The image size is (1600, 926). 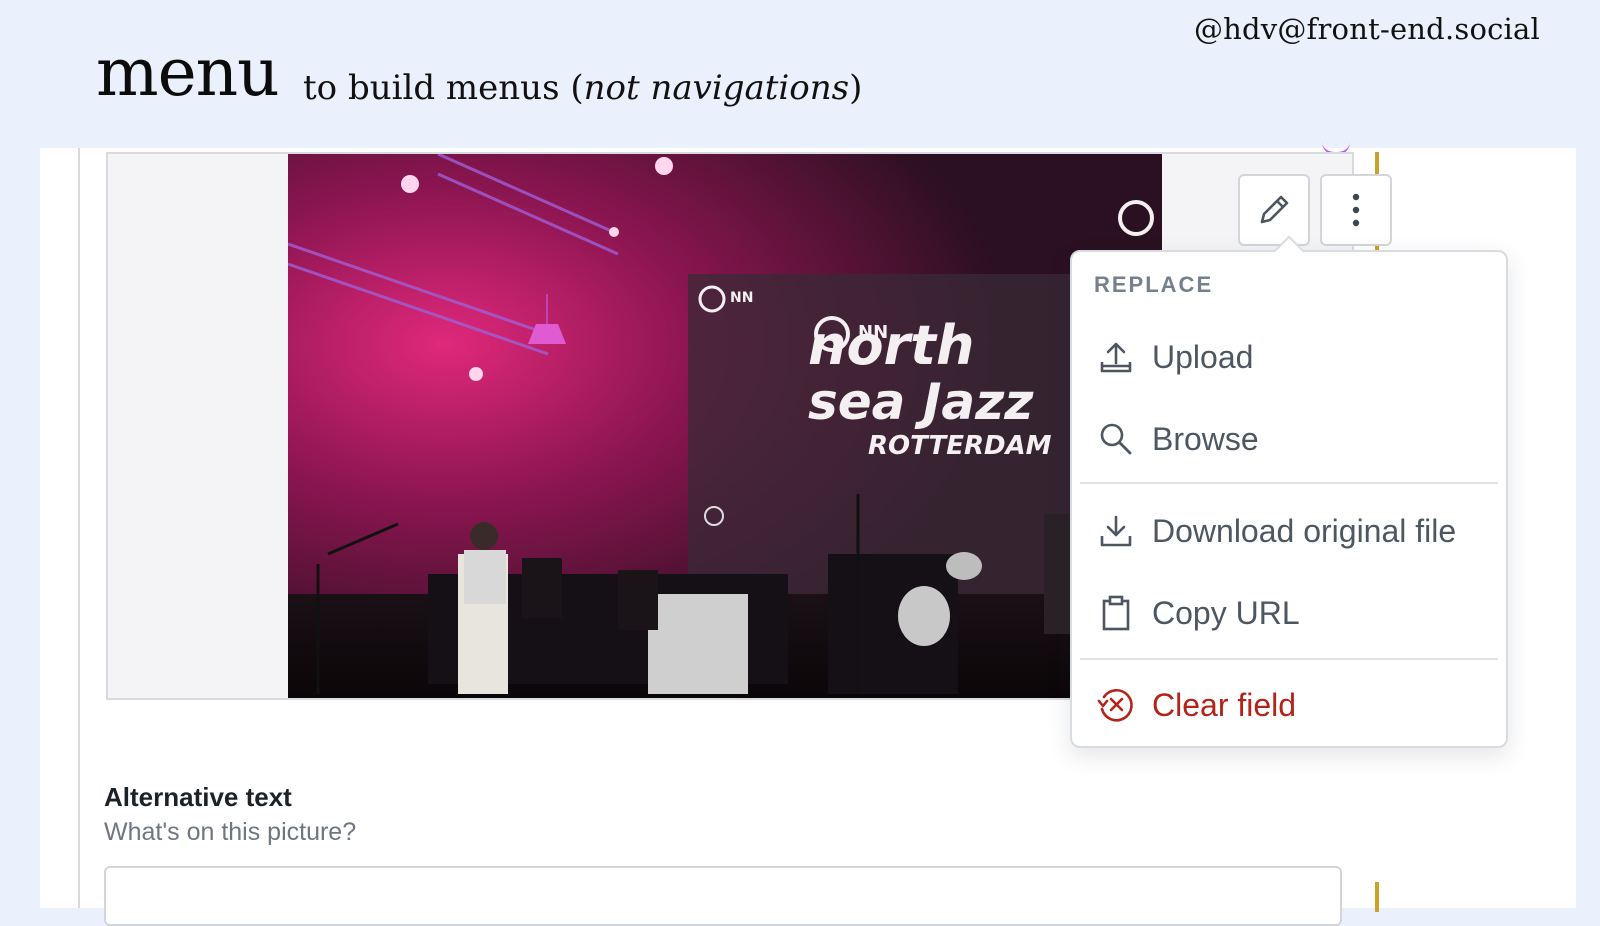 What do you see at coordinates (1304, 530) in the screenshot?
I see `menu-item-label: Download original file` at bounding box center [1304, 530].